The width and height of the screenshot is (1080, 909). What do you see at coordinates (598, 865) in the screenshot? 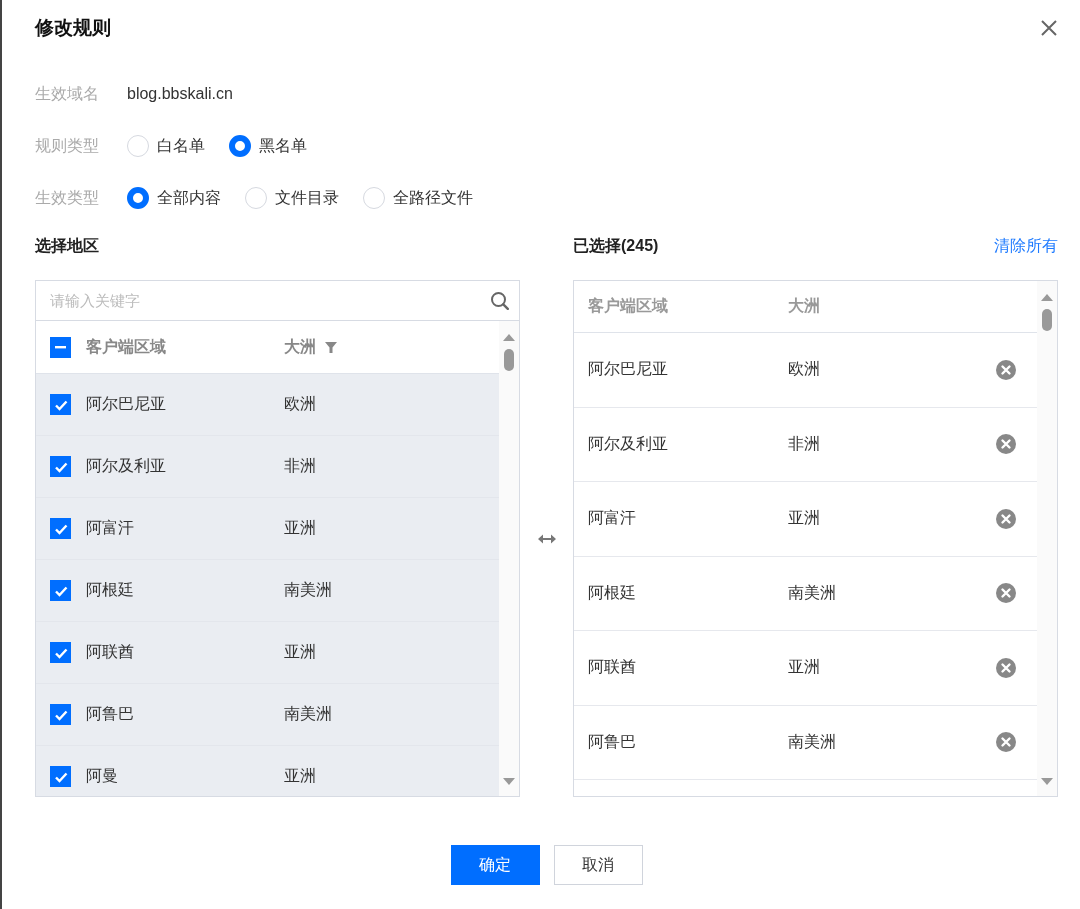
I see `dialog-button: 取消` at bounding box center [598, 865].